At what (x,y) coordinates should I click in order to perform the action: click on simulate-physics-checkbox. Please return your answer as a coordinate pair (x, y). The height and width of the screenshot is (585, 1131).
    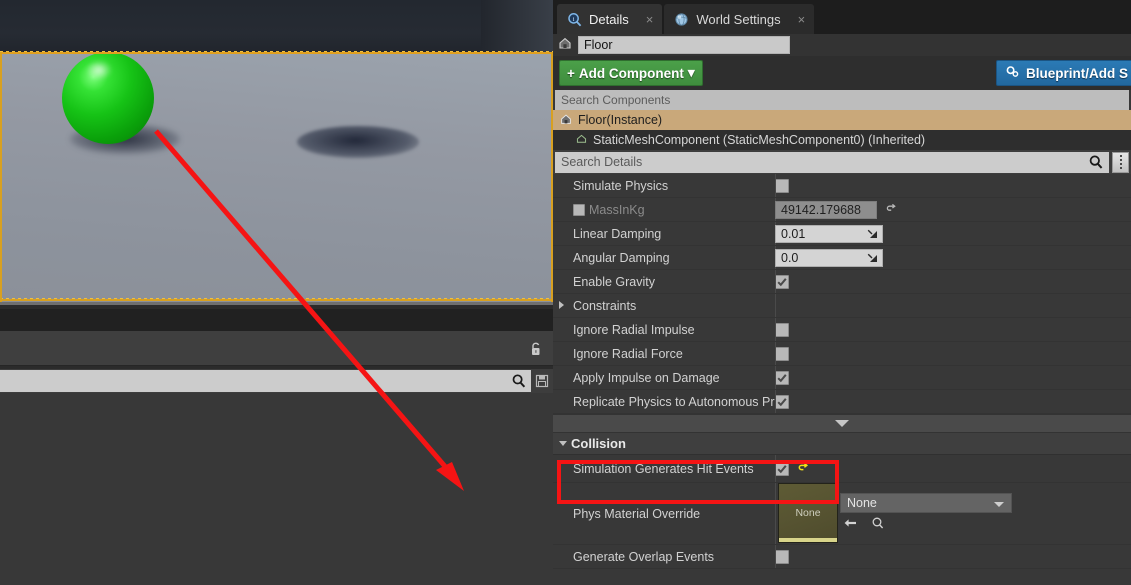
    Looking at the image, I should click on (782, 185).